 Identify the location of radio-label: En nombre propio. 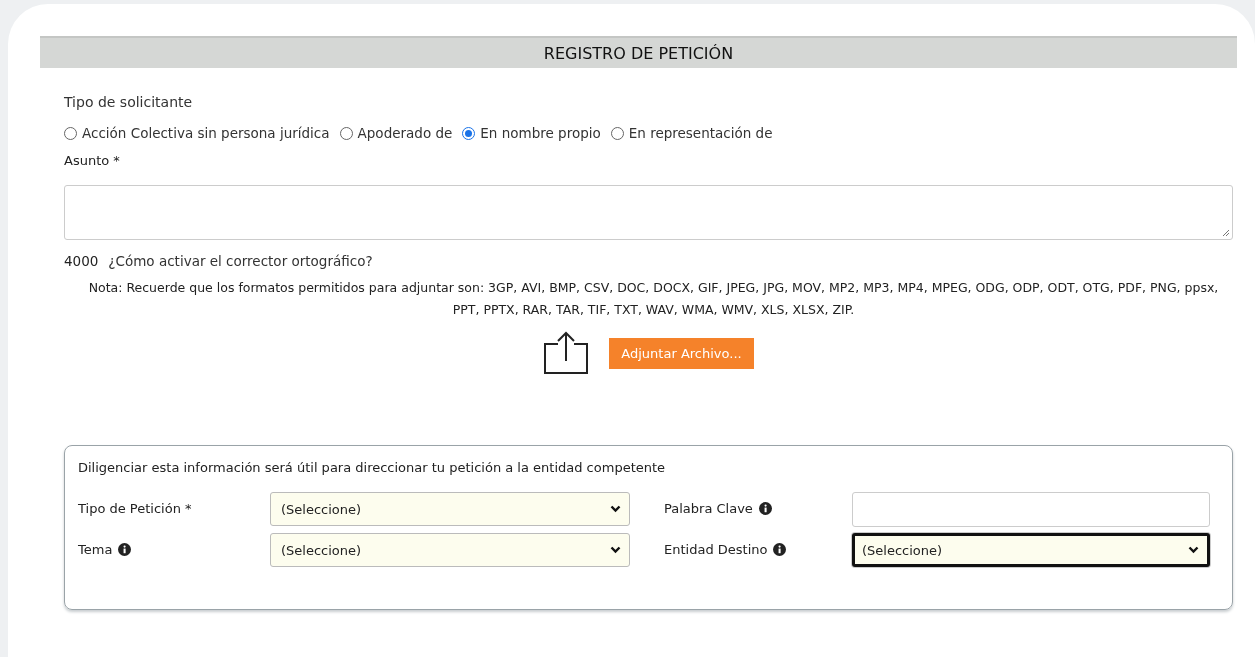
(540, 133).